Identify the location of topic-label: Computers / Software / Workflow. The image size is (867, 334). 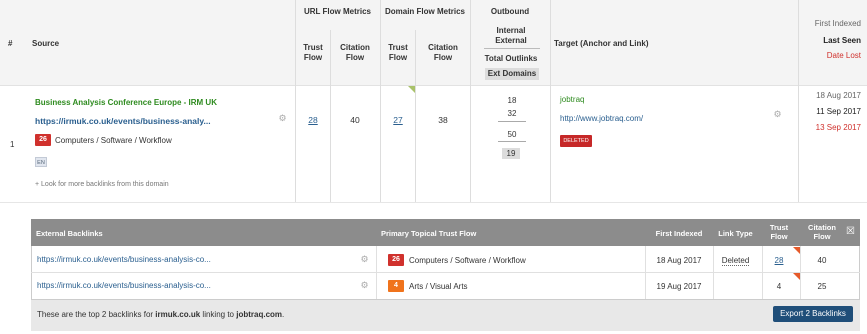
(467, 260).